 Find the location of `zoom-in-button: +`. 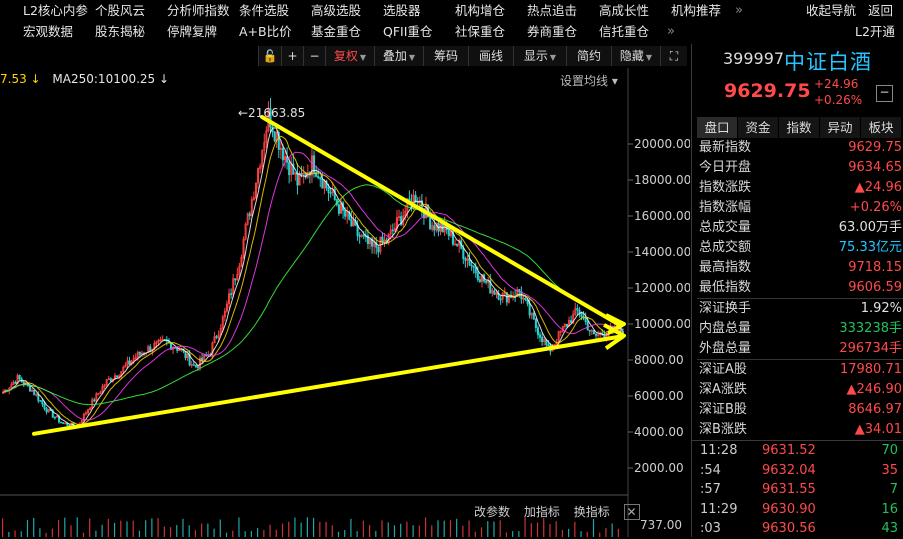

zoom-in-button: + is located at coordinates (292, 56).